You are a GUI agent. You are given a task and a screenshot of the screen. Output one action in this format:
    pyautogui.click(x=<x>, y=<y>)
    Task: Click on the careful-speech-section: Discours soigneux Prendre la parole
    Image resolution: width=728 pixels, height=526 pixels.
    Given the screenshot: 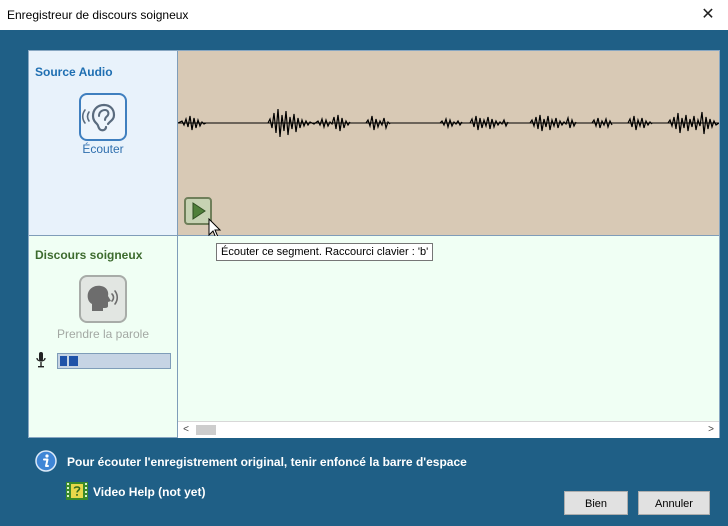 What is the action you would take?
    pyautogui.click(x=103, y=336)
    